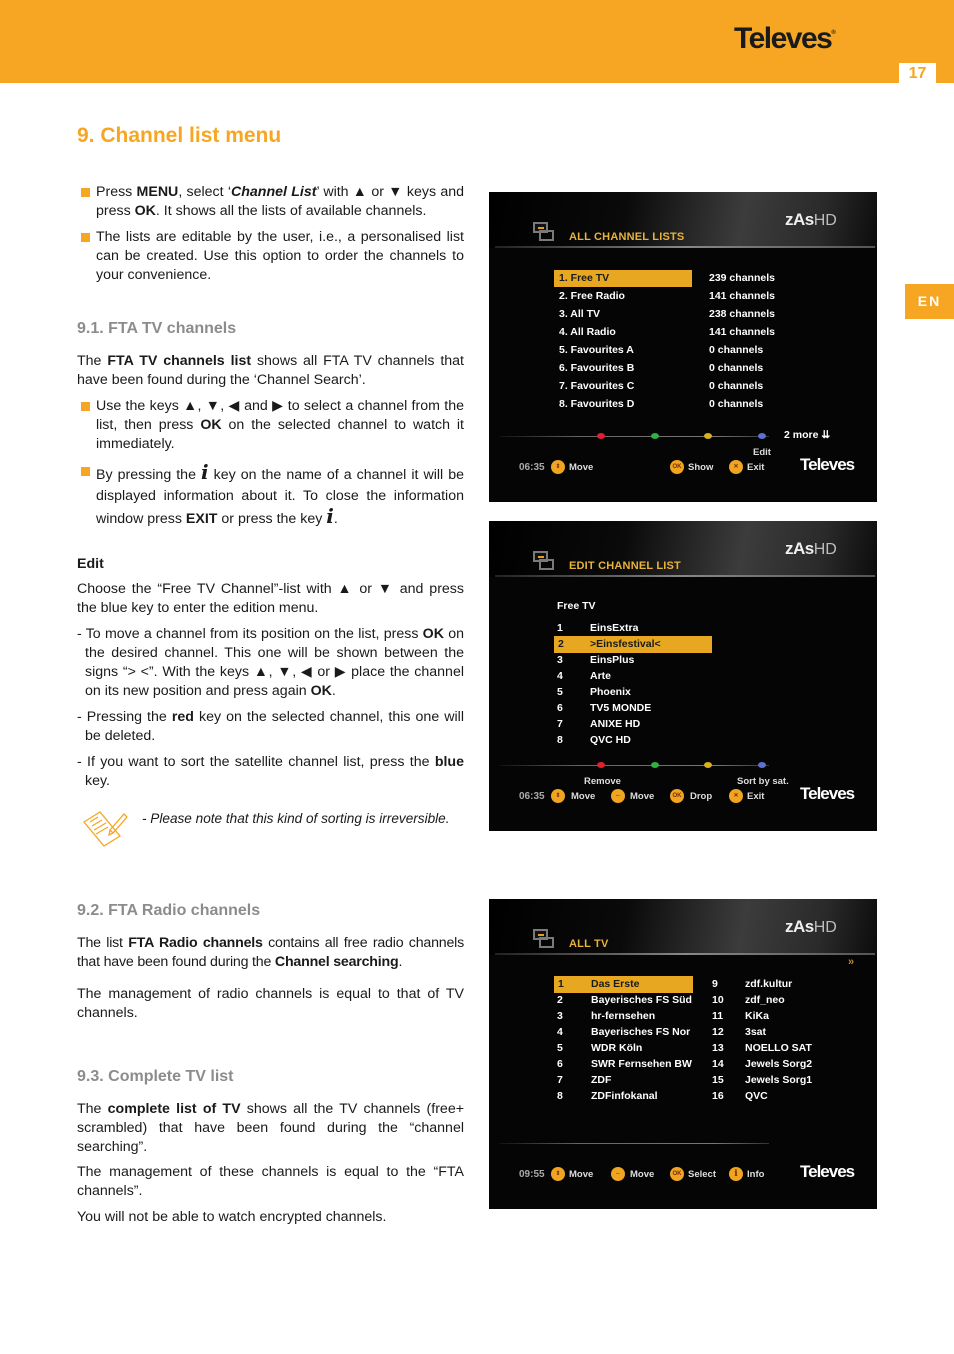  What do you see at coordinates (615, 724) in the screenshot?
I see `channel-name: ANIXE HD` at bounding box center [615, 724].